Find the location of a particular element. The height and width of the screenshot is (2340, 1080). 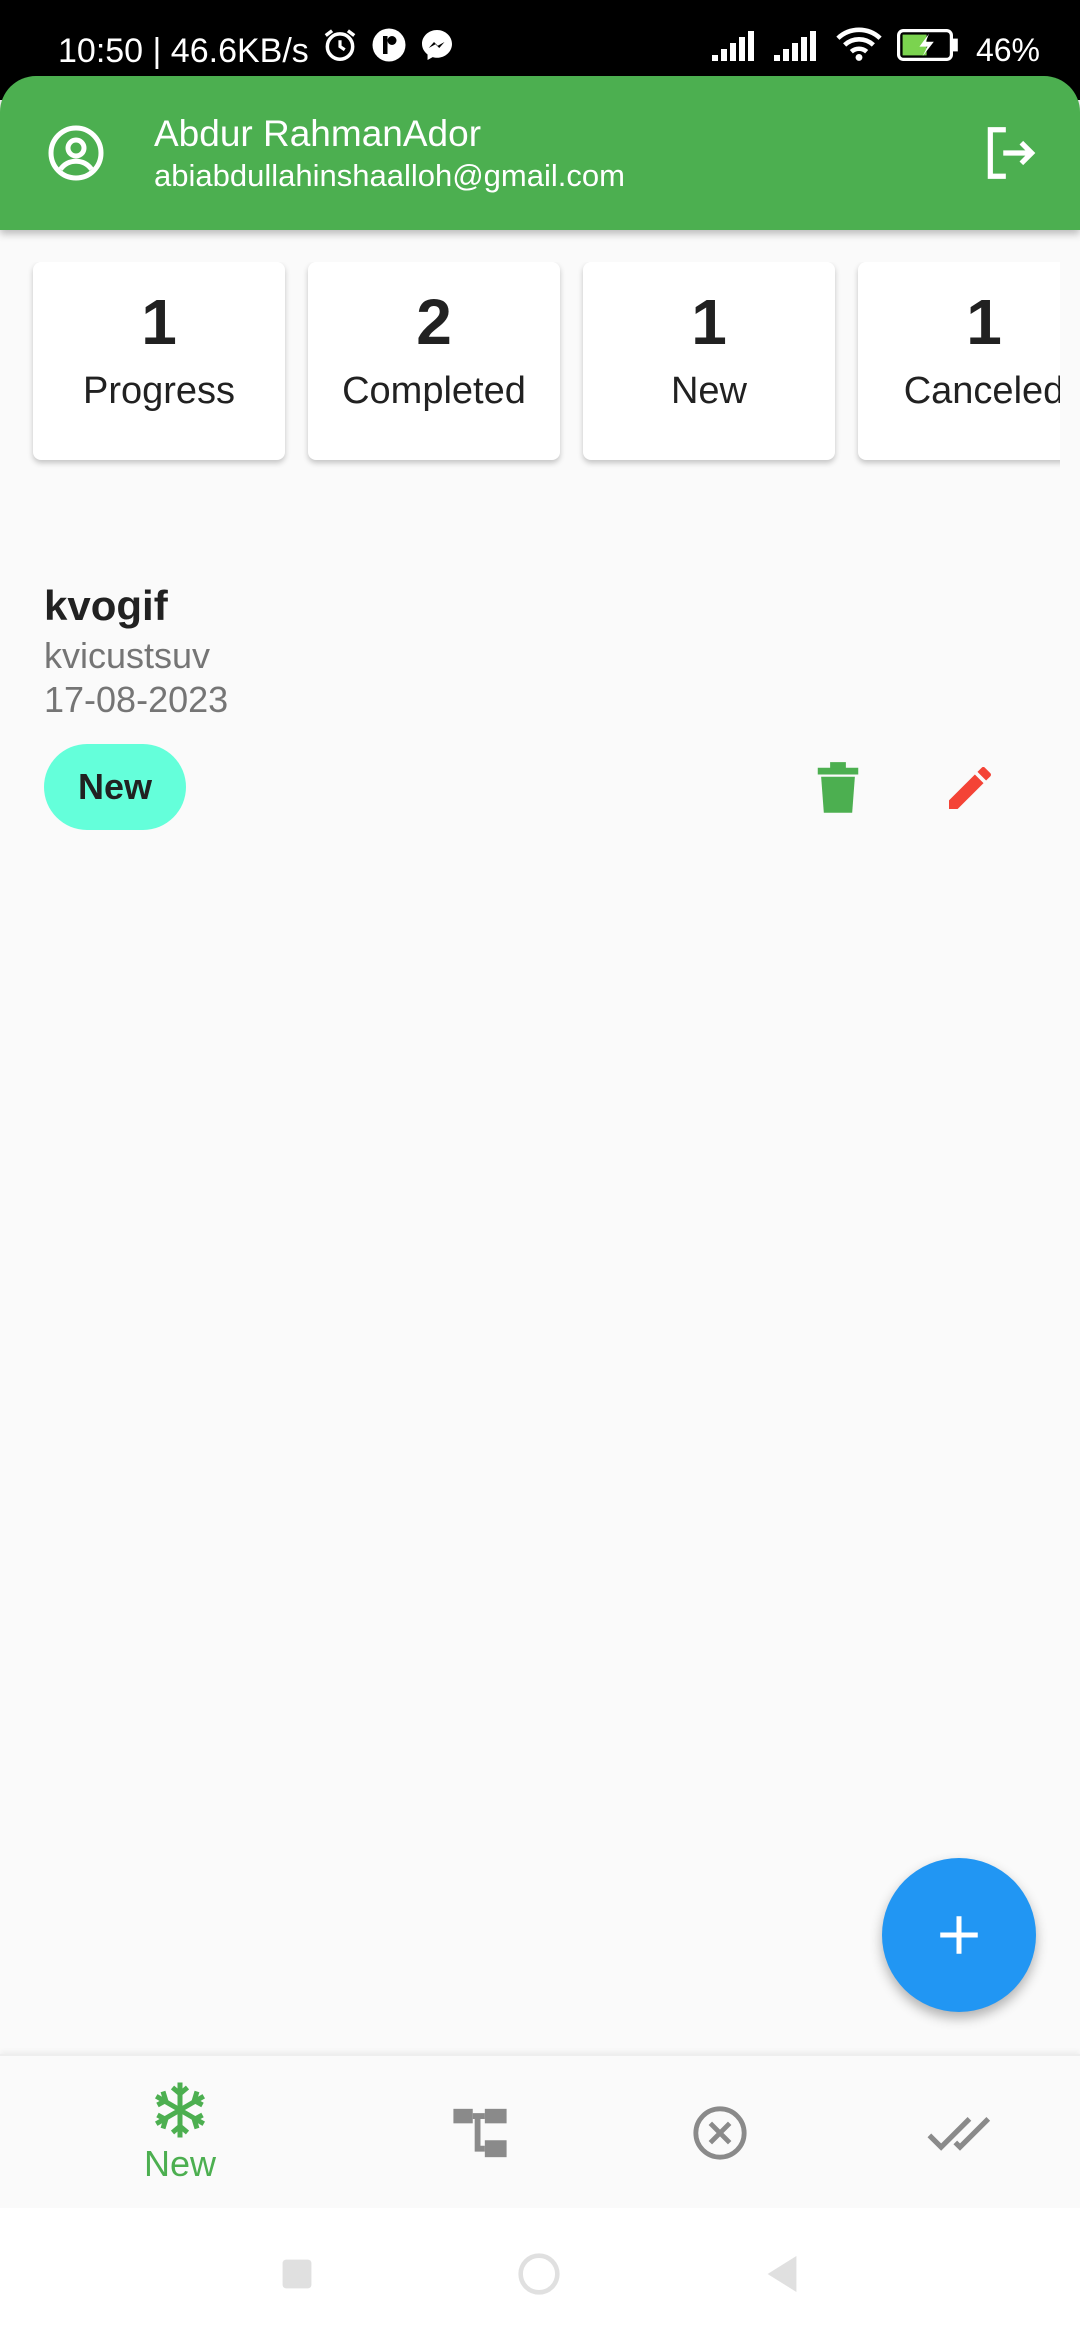

delete-task-button is located at coordinates (838, 788).